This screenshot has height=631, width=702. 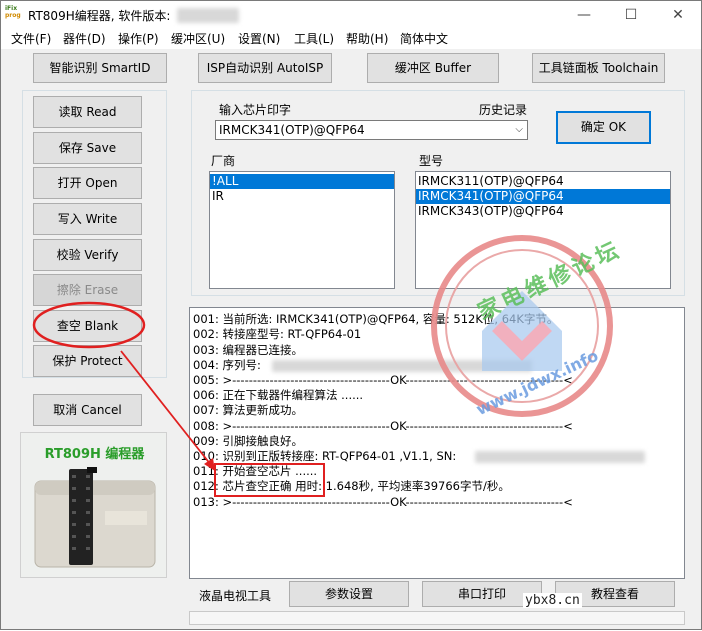 I want to click on arrow-head-icon, so click(x=209, y=464).